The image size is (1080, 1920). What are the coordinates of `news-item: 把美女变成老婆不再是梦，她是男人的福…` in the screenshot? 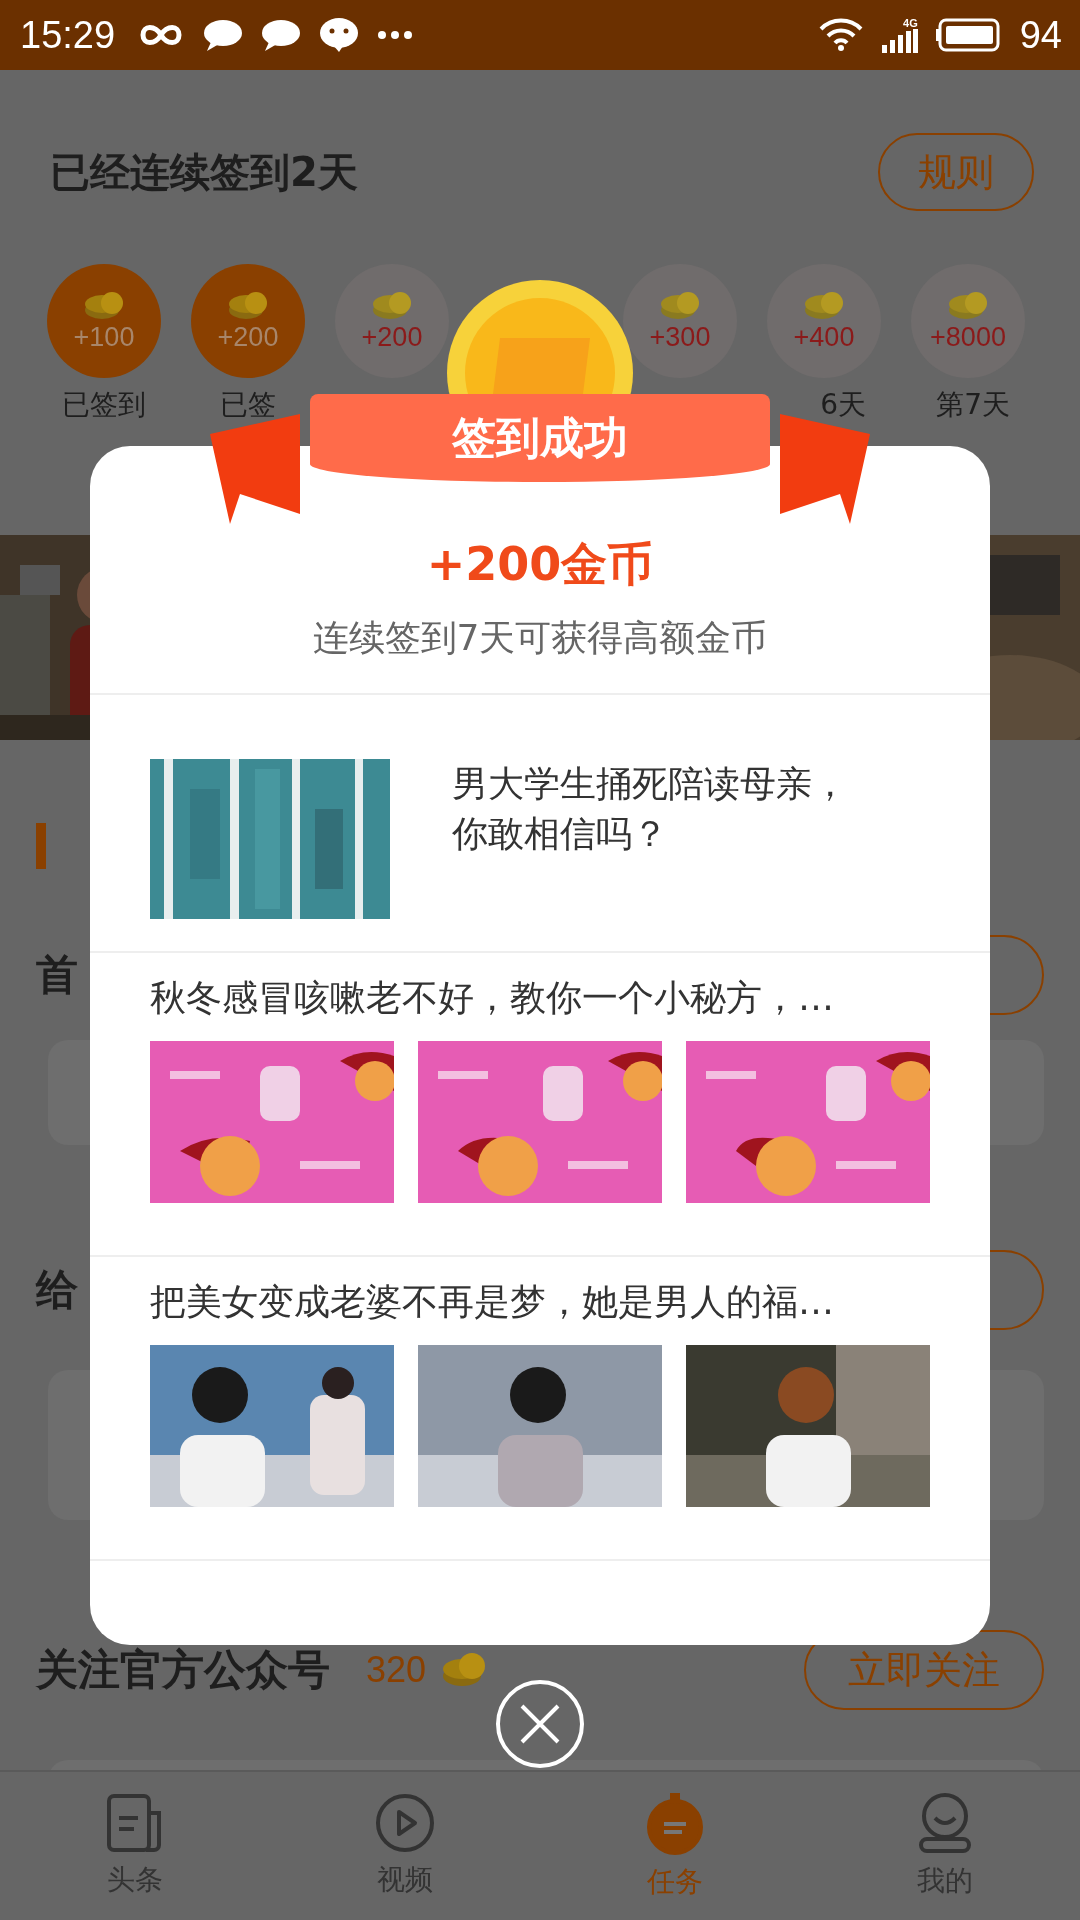 It's located at (540, 1407).